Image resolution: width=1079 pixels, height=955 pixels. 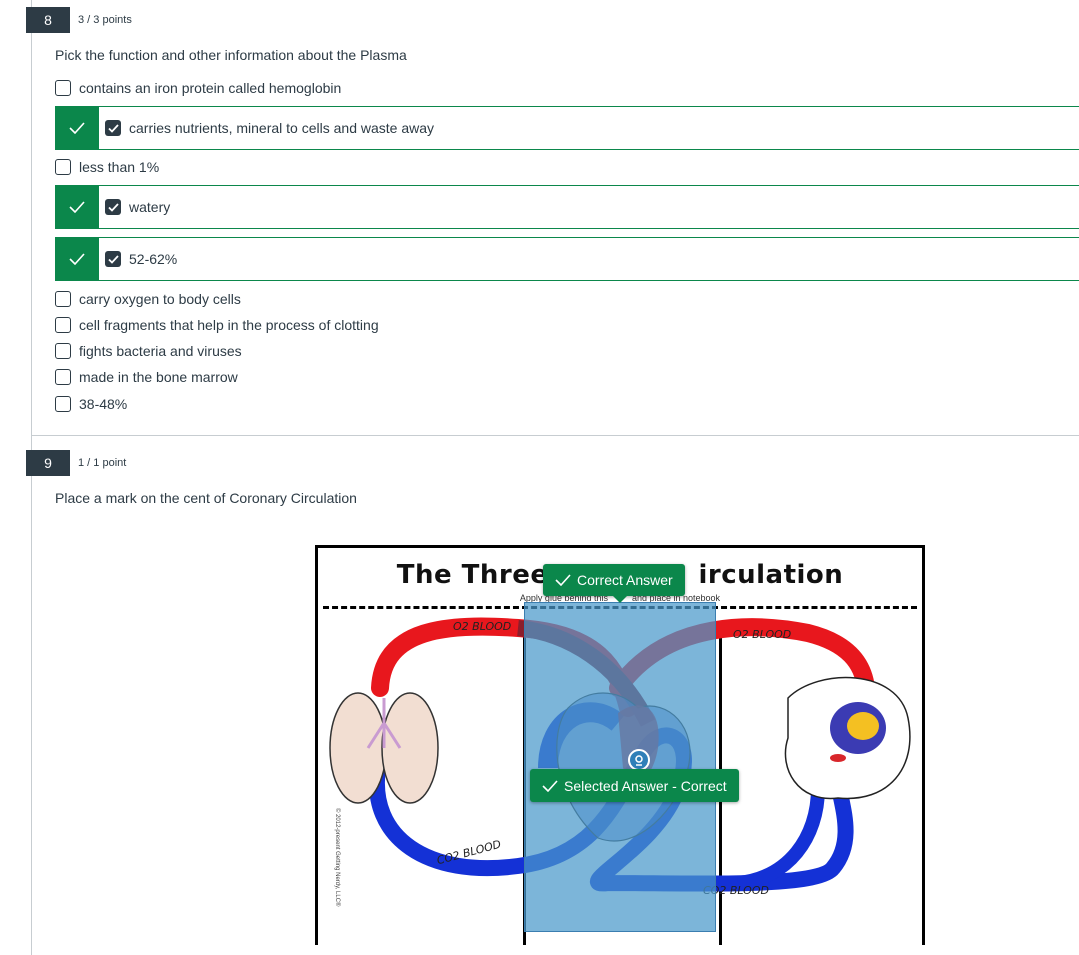 What do you see at coordinates (555, 435) in the screenshot?
I see `question-divider` at bounding box center [555, 435].